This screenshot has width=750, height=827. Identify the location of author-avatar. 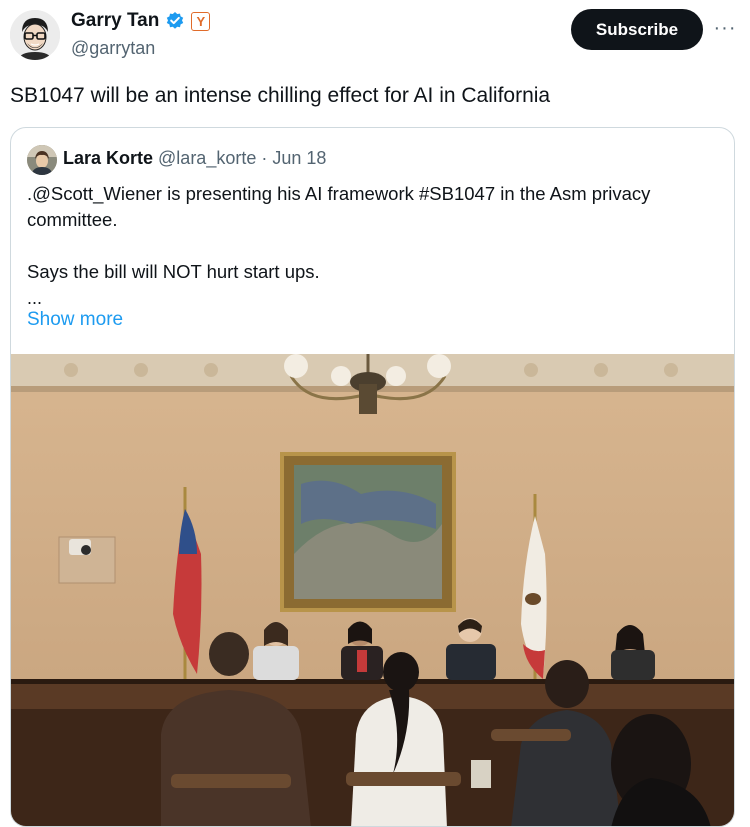
(35, 35).